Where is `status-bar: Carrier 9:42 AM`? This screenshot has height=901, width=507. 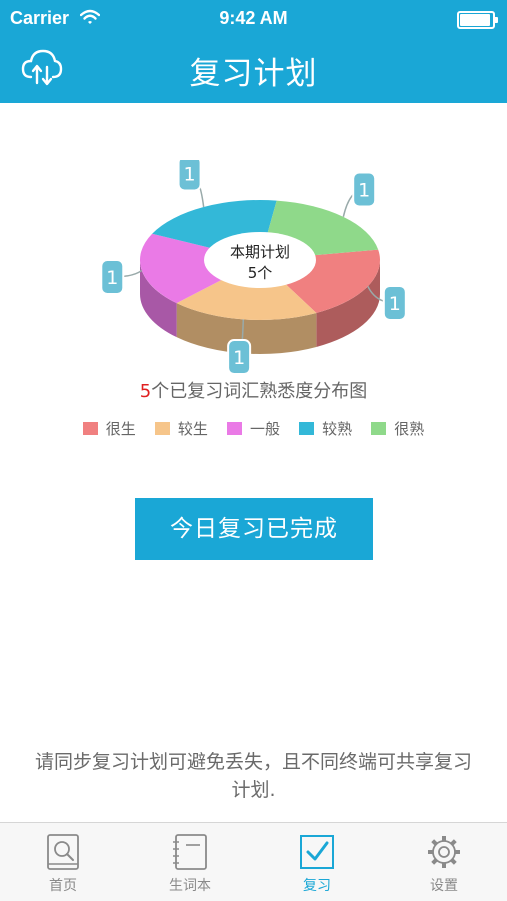
status-bar: Carrier 9:42 AM is located at coordinates (253, 18).